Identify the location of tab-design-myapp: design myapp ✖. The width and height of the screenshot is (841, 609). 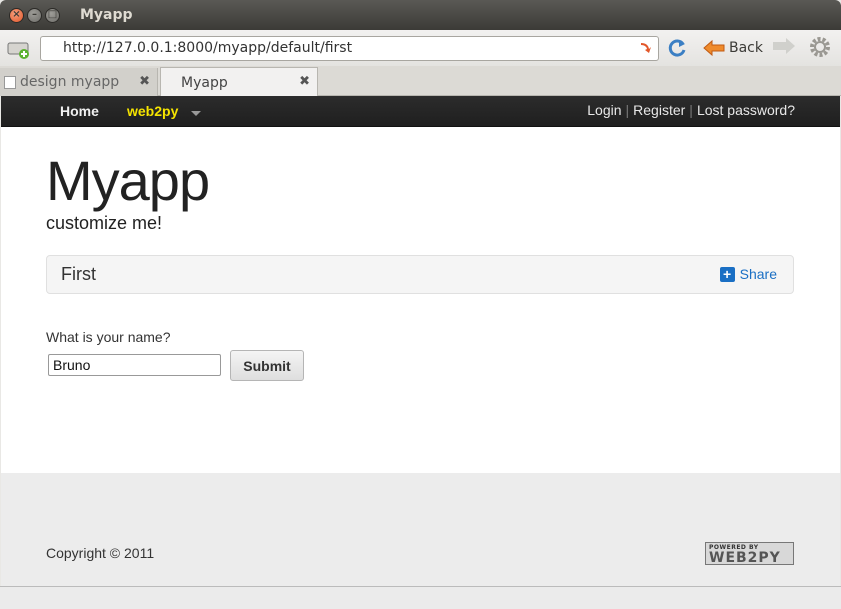
(79, 82).